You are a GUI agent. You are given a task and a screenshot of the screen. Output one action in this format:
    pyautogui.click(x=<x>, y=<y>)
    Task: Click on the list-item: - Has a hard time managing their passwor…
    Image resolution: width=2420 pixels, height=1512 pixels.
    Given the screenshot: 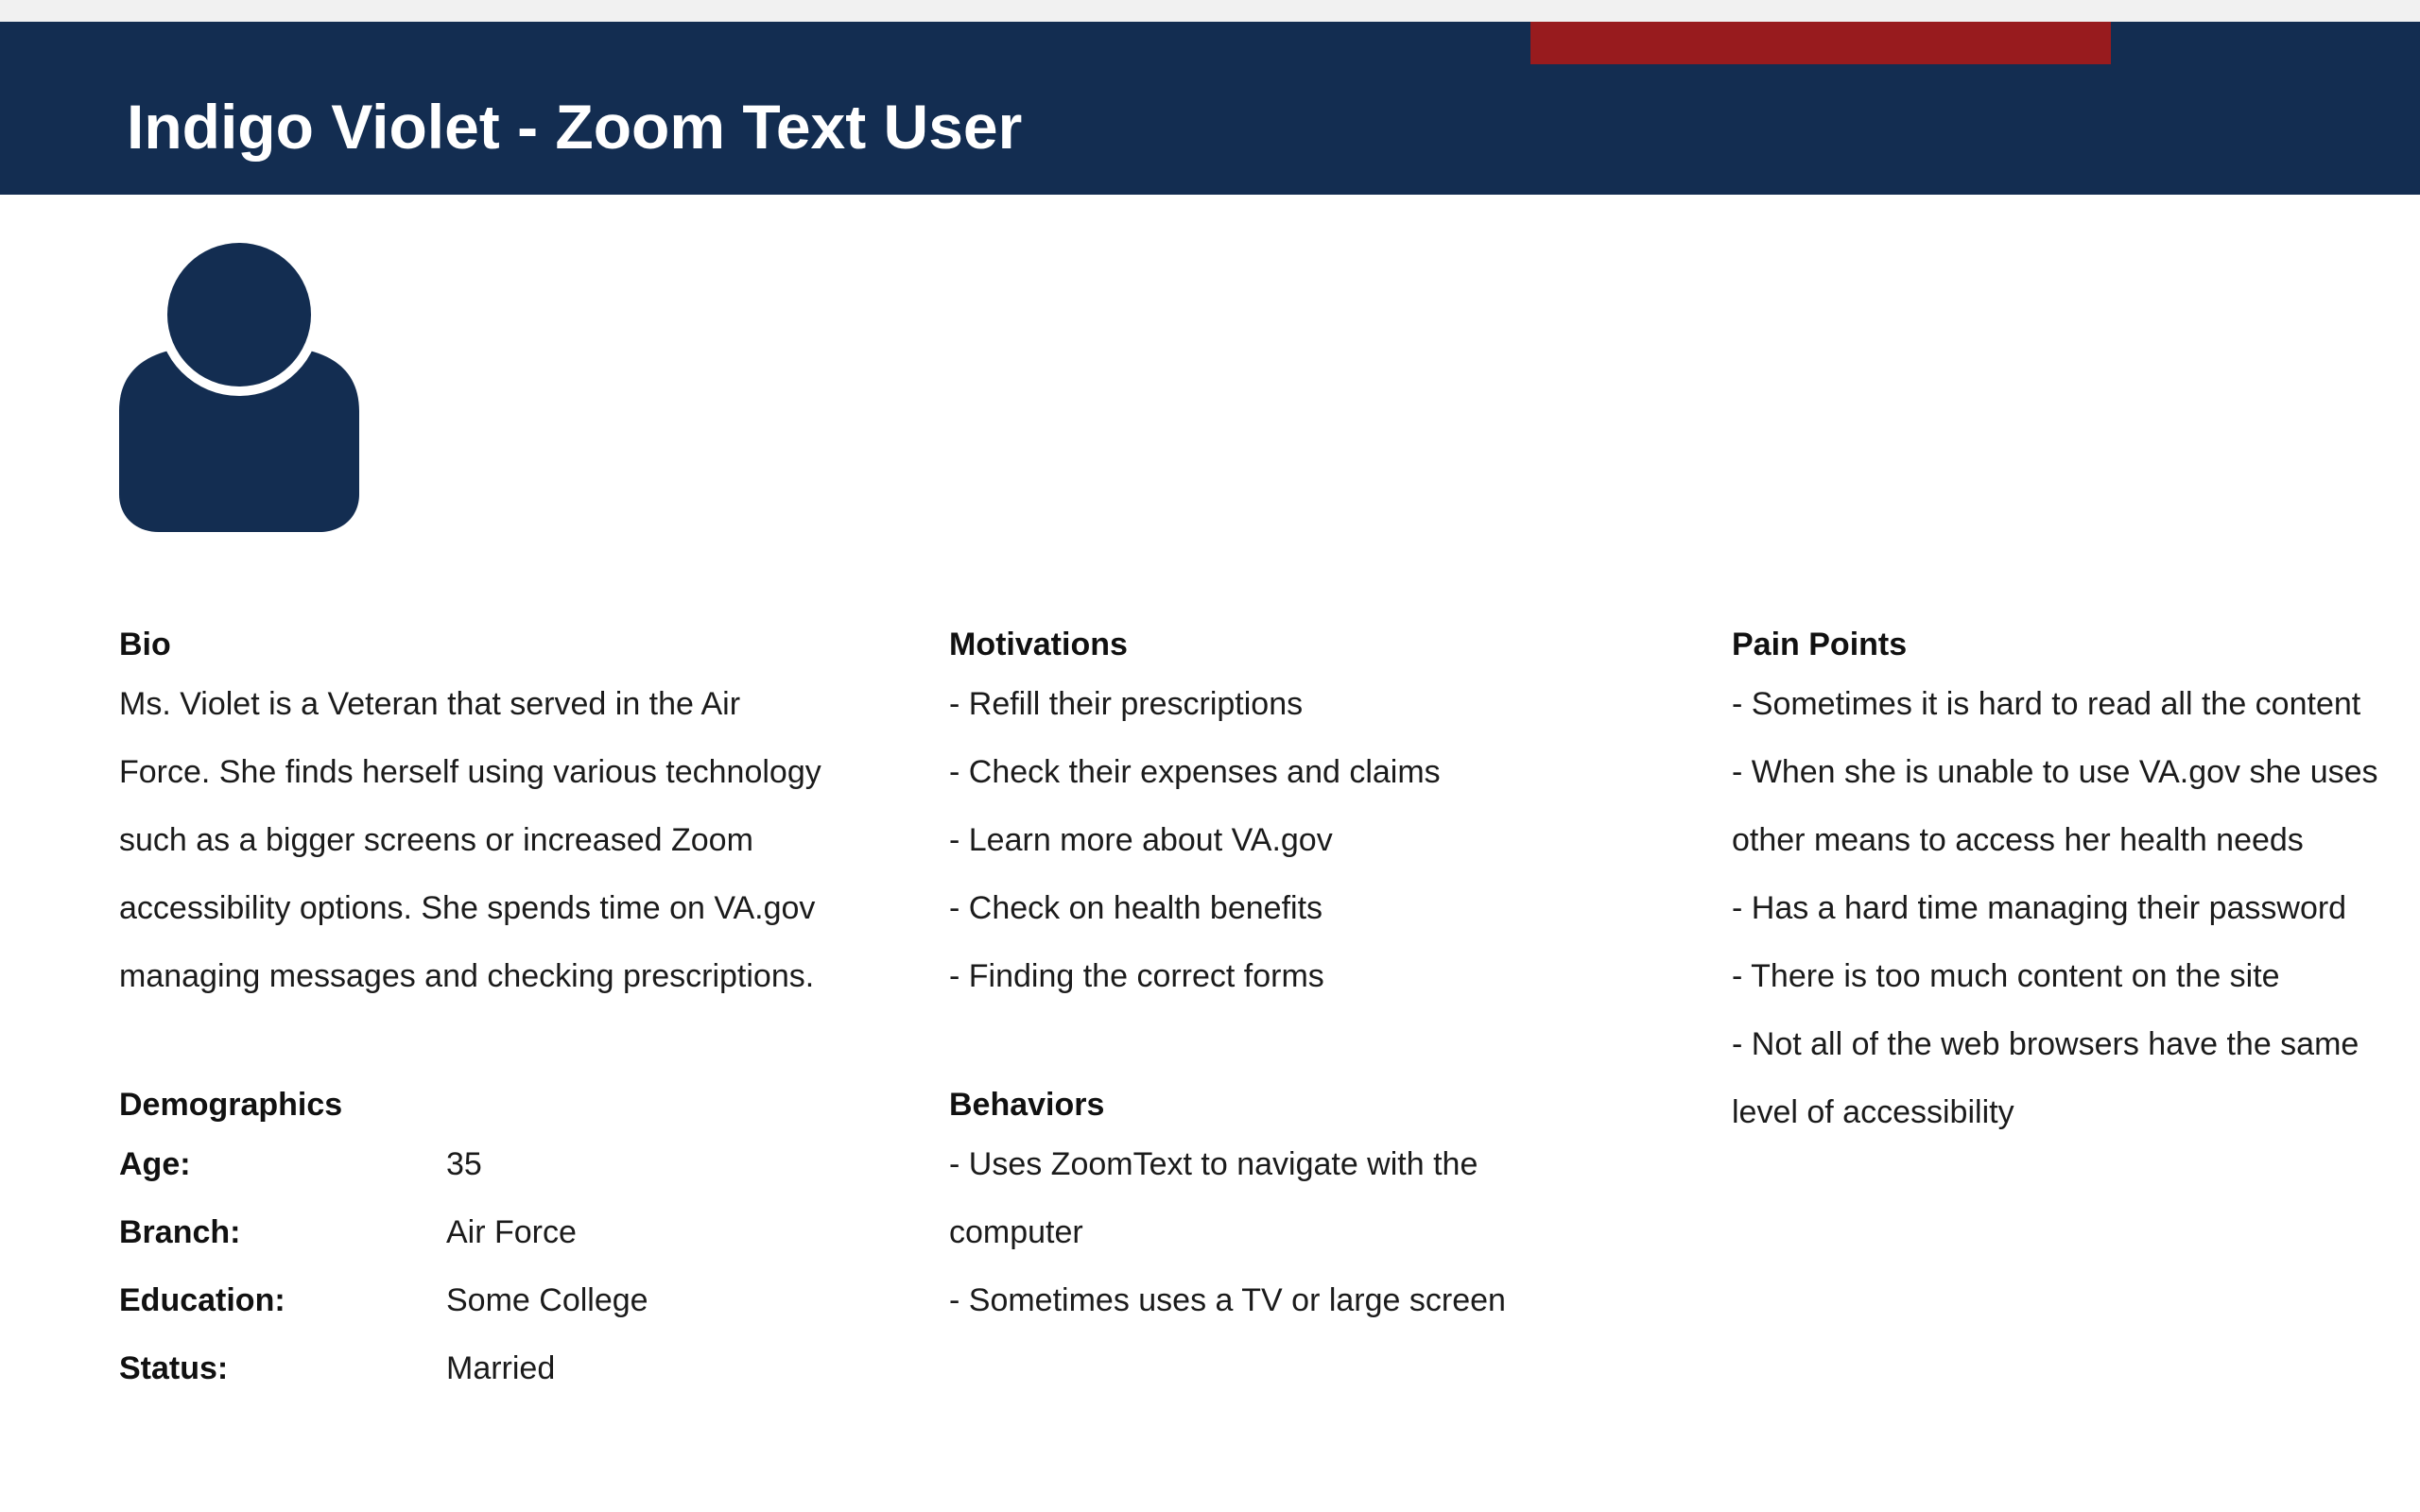 What is the action you would take?
    pyautogui.click(x=2040, y=908)
    